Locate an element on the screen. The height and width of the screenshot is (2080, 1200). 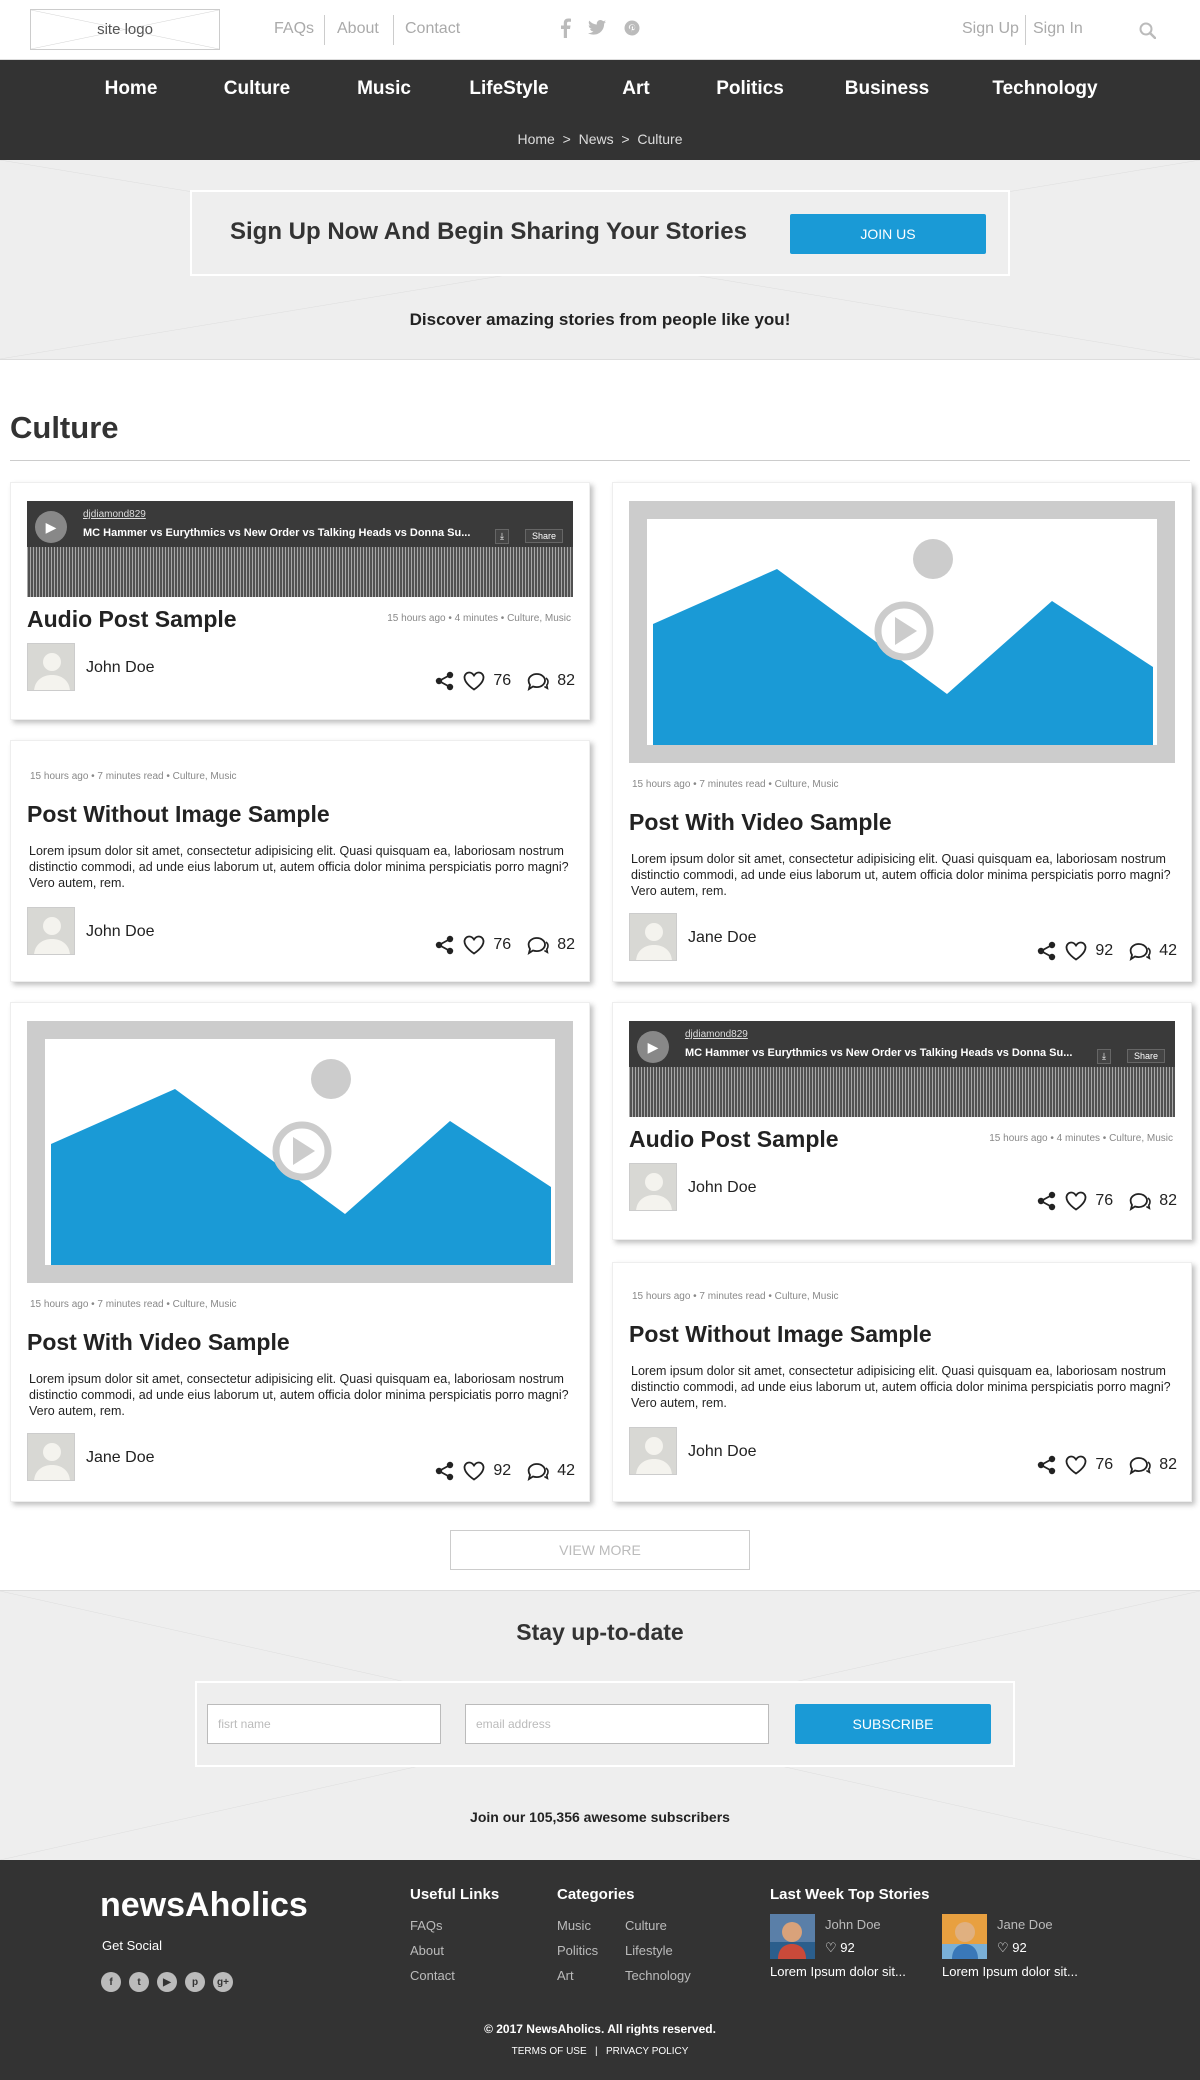
terms-of-use-link: TERMS OF USE is located at coordinates (549, 2051).